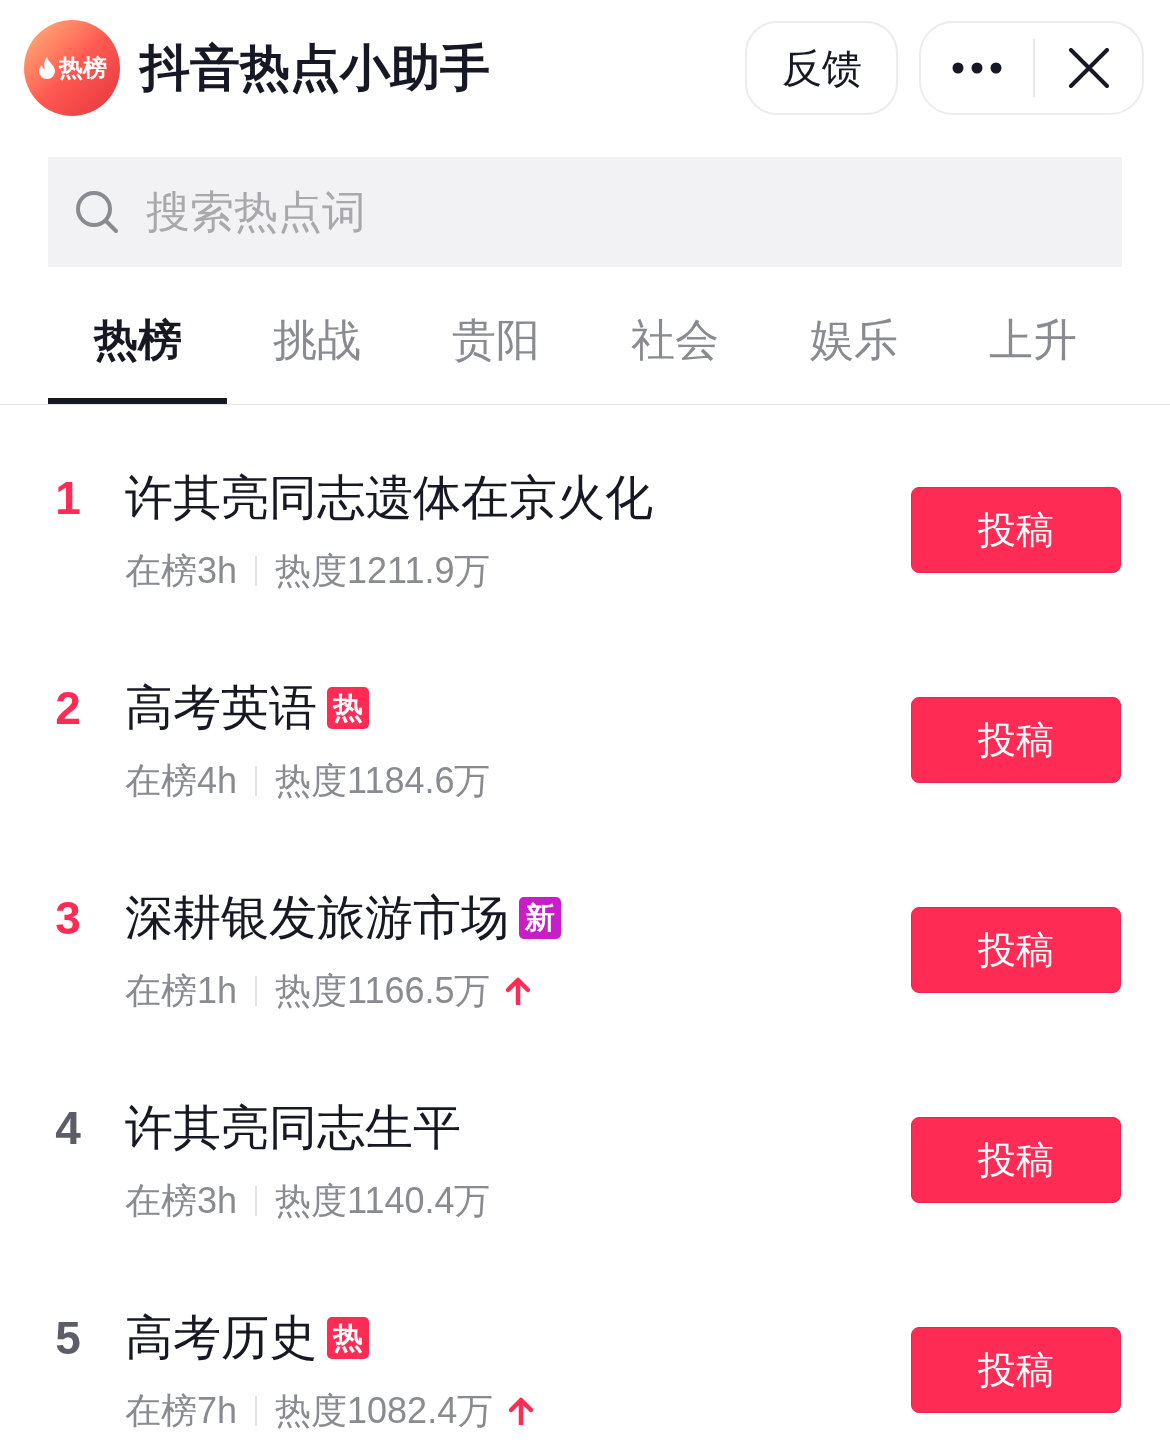 This screenshot has width=1170, height=1440. I want to click on close-icon, so click(1088, 67).